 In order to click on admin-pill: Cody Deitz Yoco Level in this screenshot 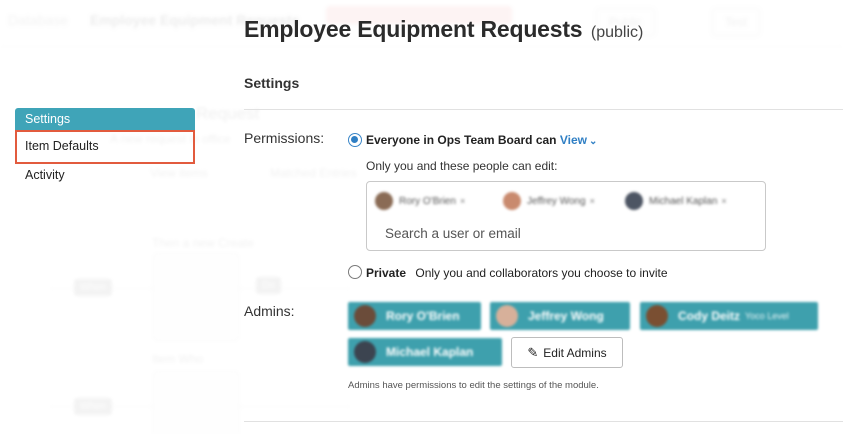, I will do `click(729, 316)`.